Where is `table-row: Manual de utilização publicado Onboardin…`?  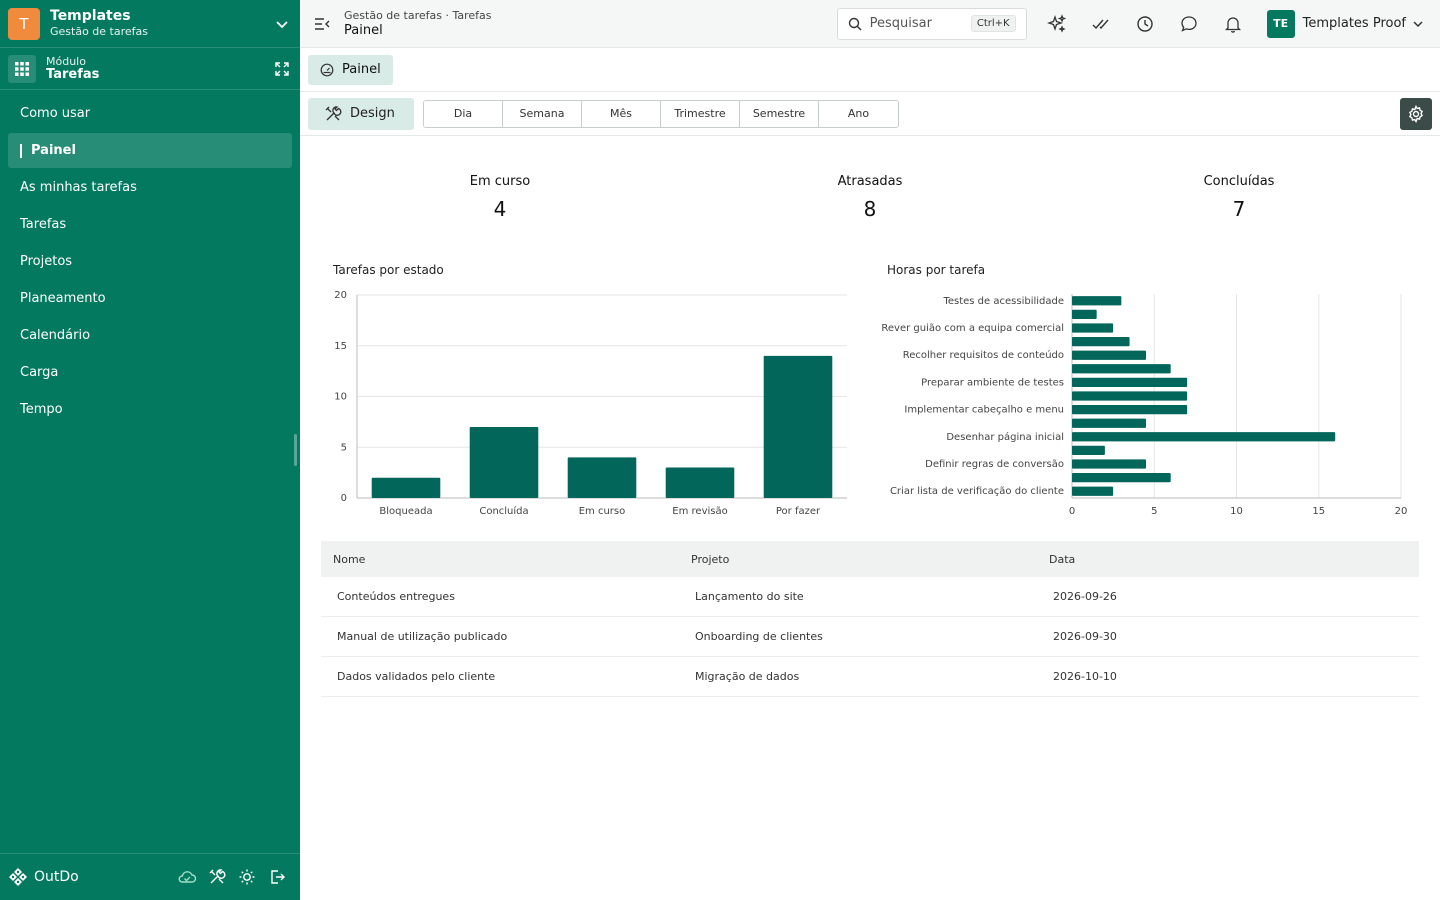
table-row: Manual de utilização publicado Onboardin… is located at coordinates (870, 637).